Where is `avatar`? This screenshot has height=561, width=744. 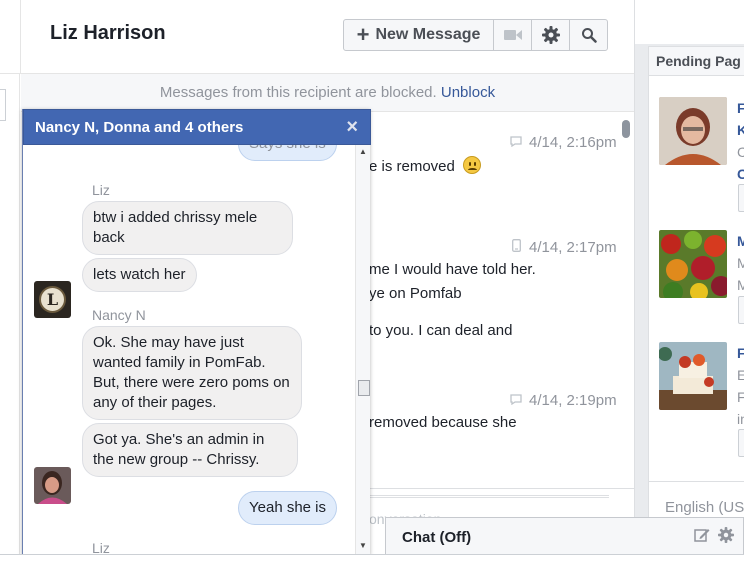
avatar is located at coordinates (52, 485).